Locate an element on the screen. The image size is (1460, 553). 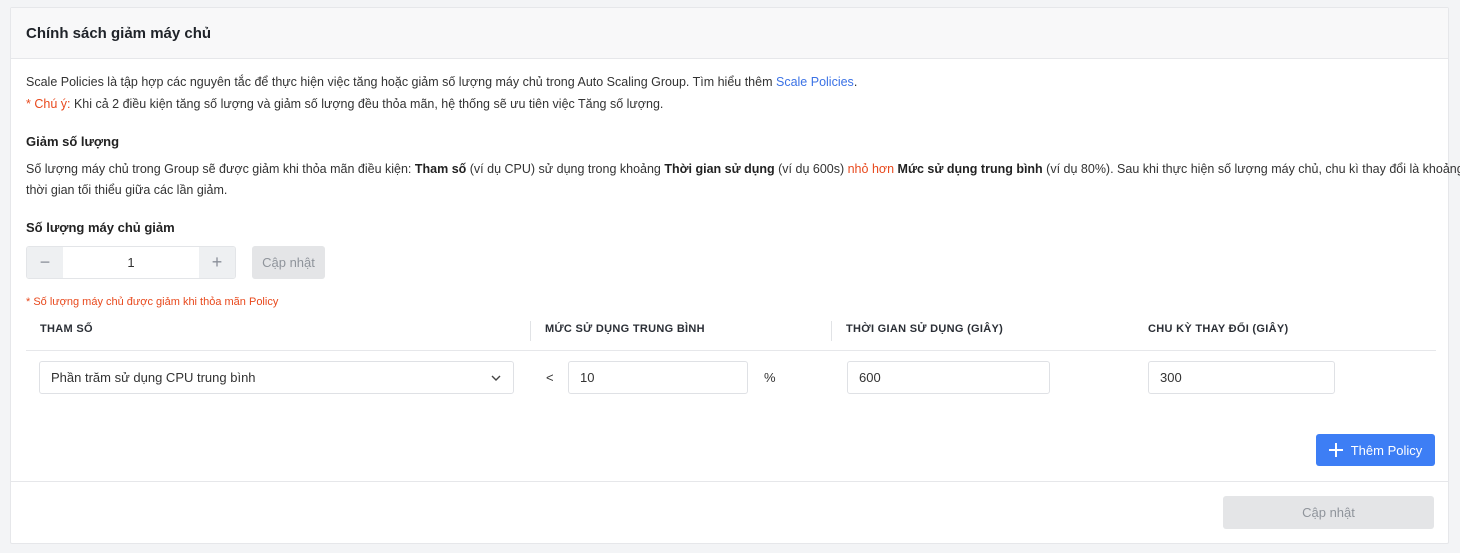
table-divider is located at coordinates (731, 350).